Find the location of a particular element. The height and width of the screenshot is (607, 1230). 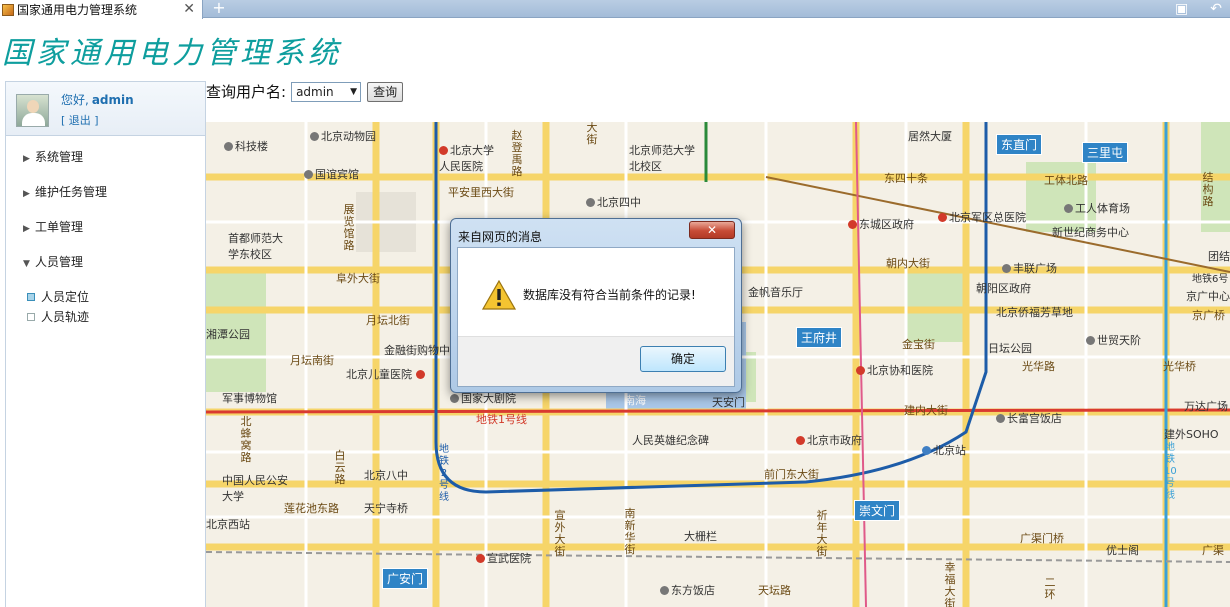

browser-tab: 国家通用电力管理系统 ✕ is located at coordinates (101, 9).